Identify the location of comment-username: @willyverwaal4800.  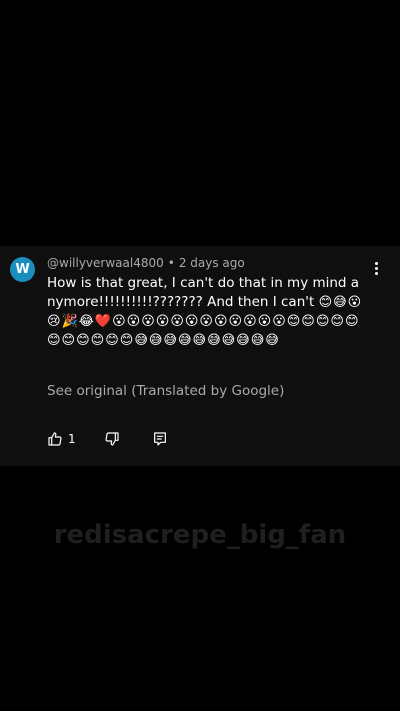
(105, 263).